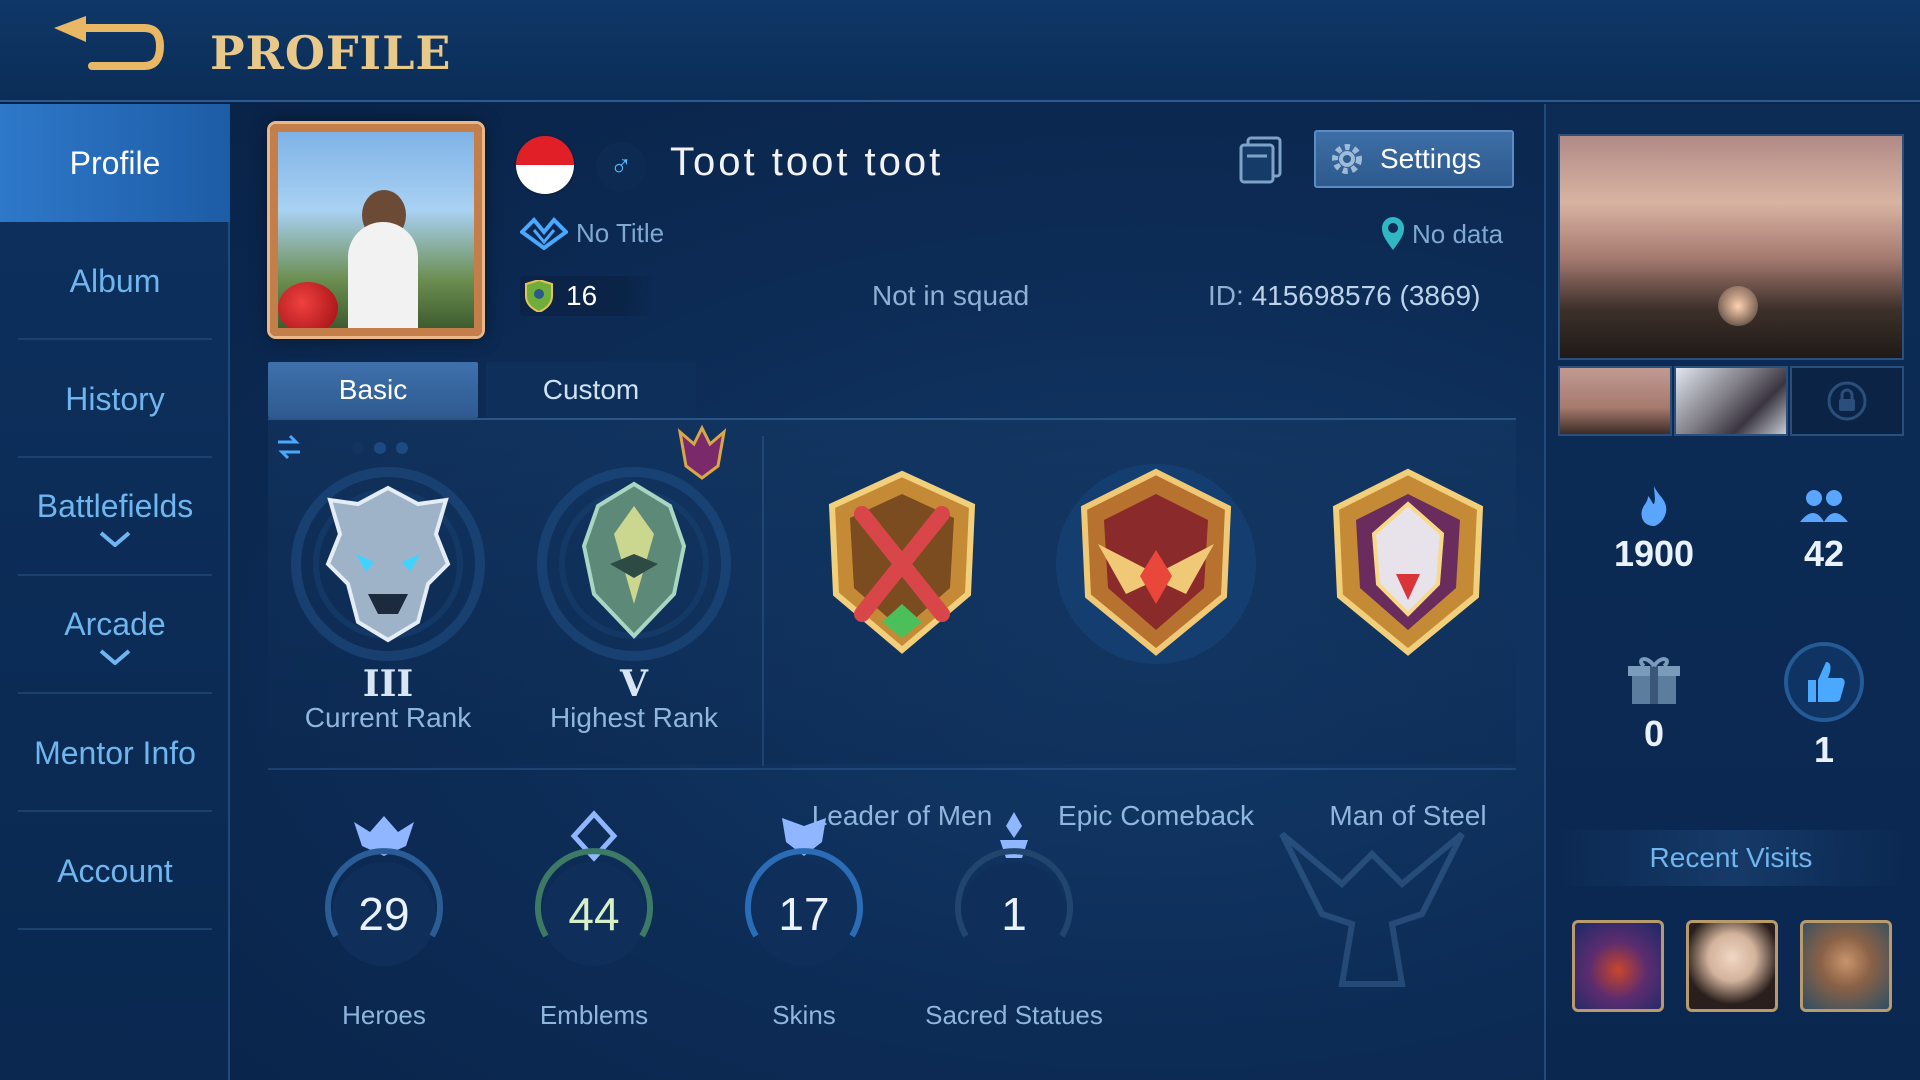 Image resolution: width=1920 pixels, height=1080 pixels. What do you see at coordinates (1654, 733) in the screenshot?
I see `gifts-value: 0` at bounding box center [1654, 733].